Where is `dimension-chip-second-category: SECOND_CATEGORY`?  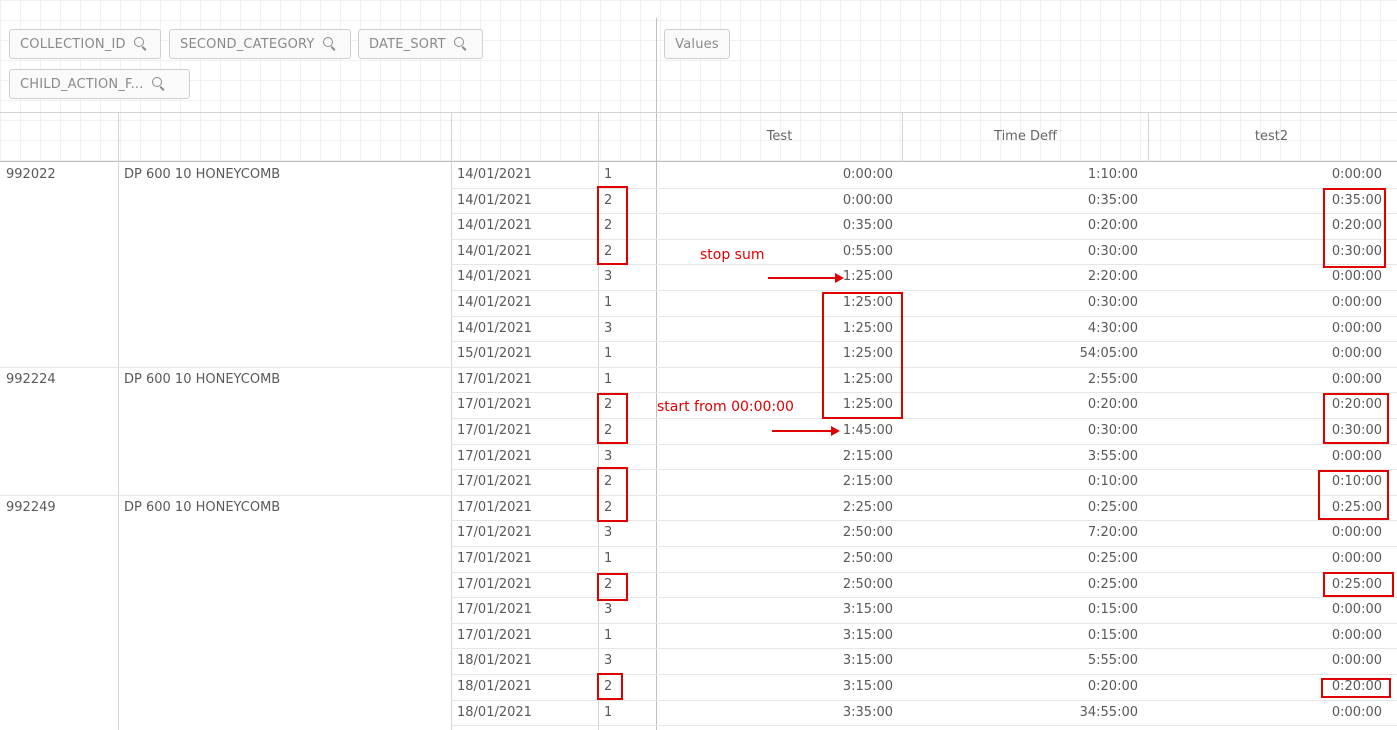
dimension-chip-second-category: SECOND_CATEGORY is located at coordinates (260, 44).